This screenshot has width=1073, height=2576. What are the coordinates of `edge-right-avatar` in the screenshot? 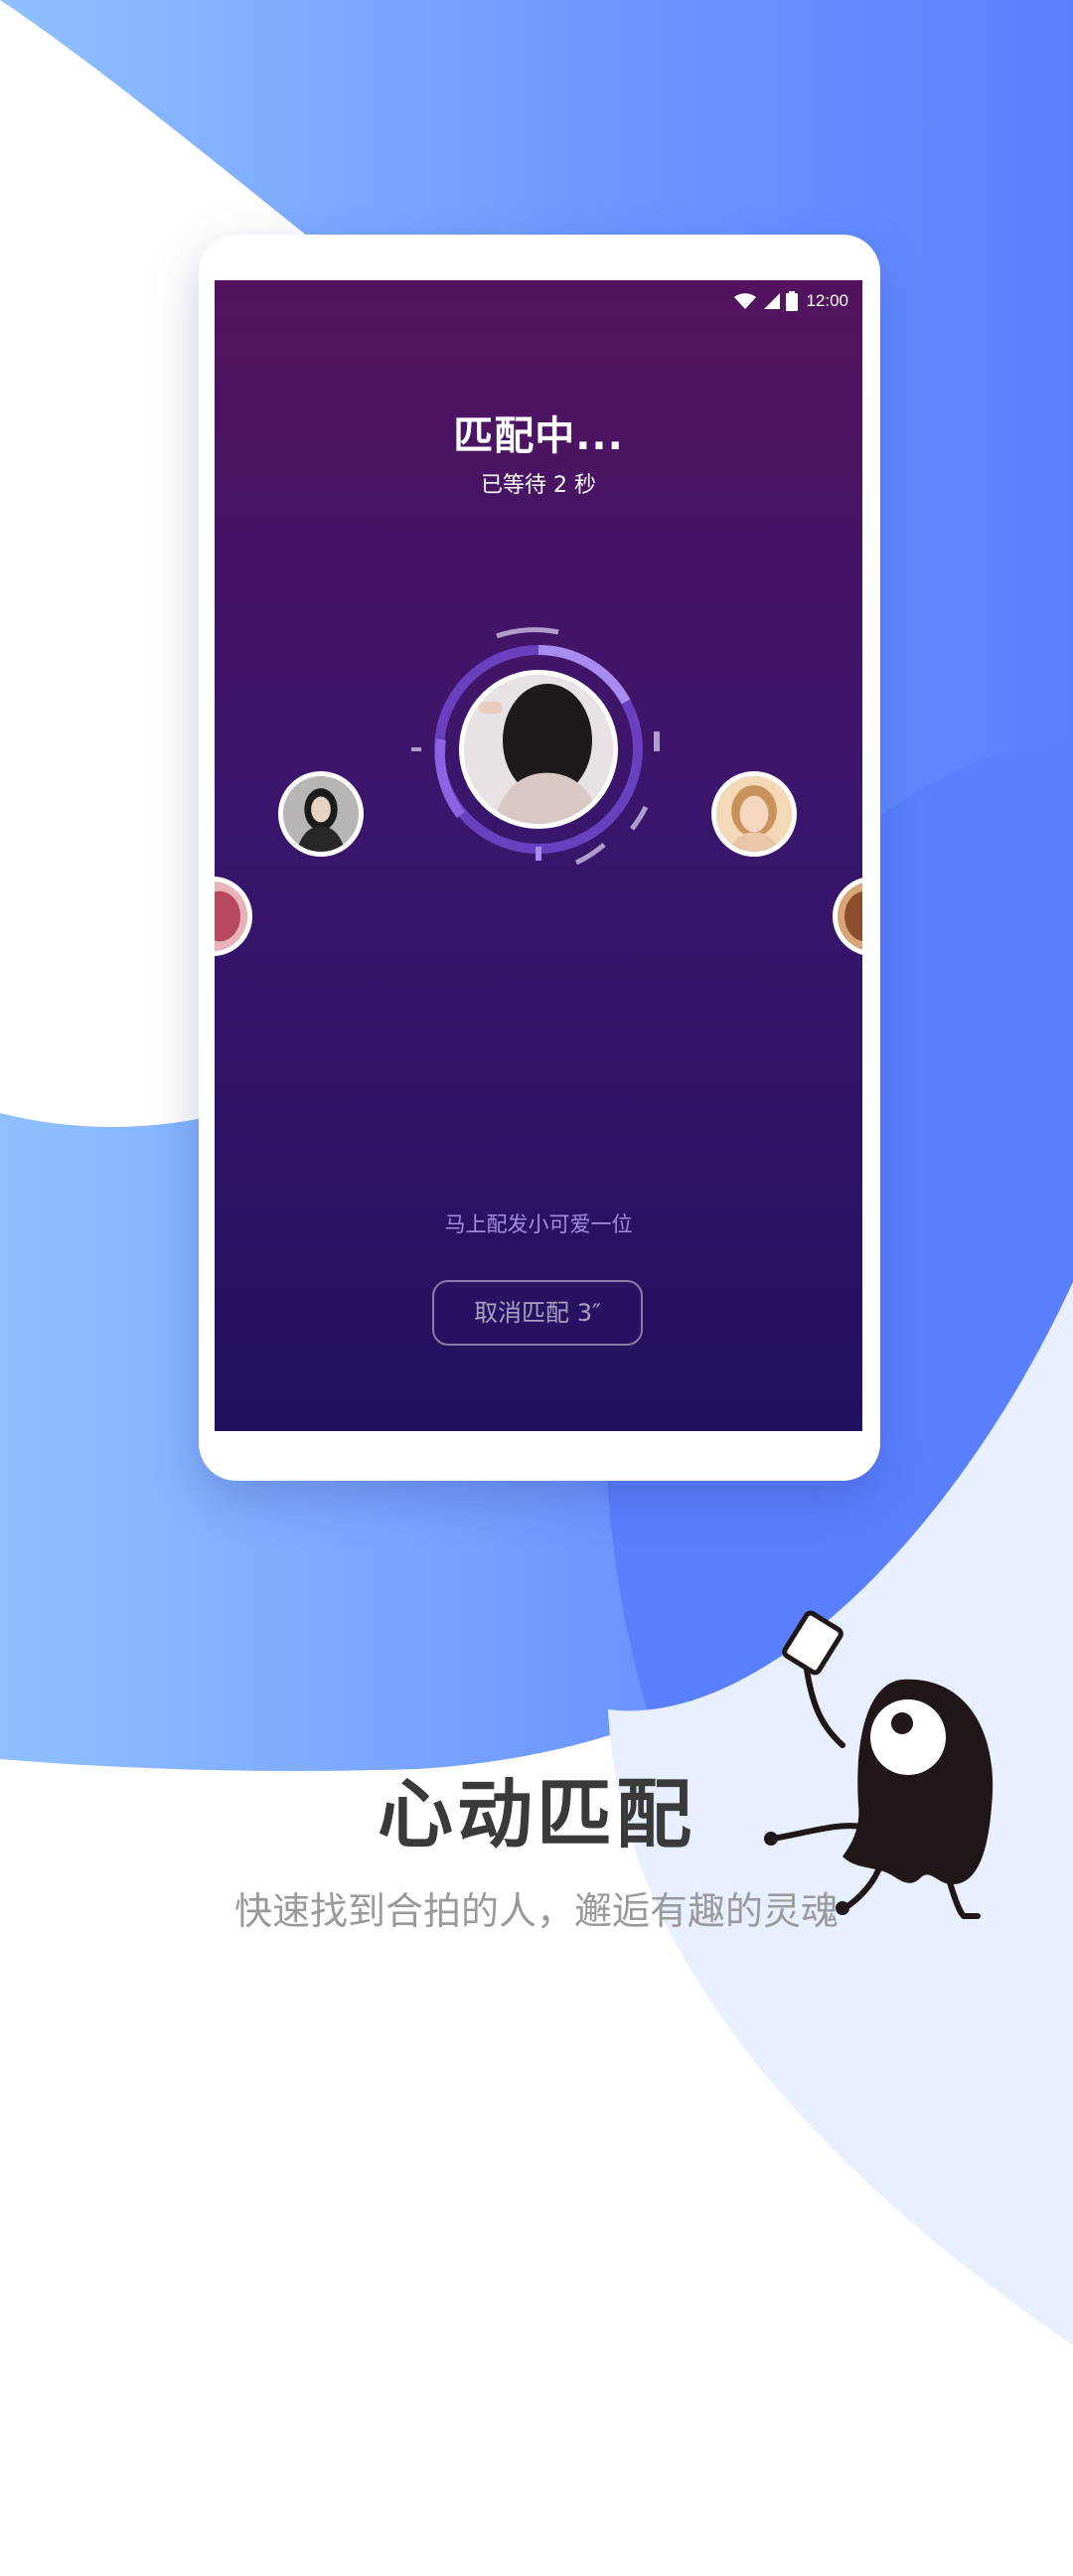 It's located at (847, 916).